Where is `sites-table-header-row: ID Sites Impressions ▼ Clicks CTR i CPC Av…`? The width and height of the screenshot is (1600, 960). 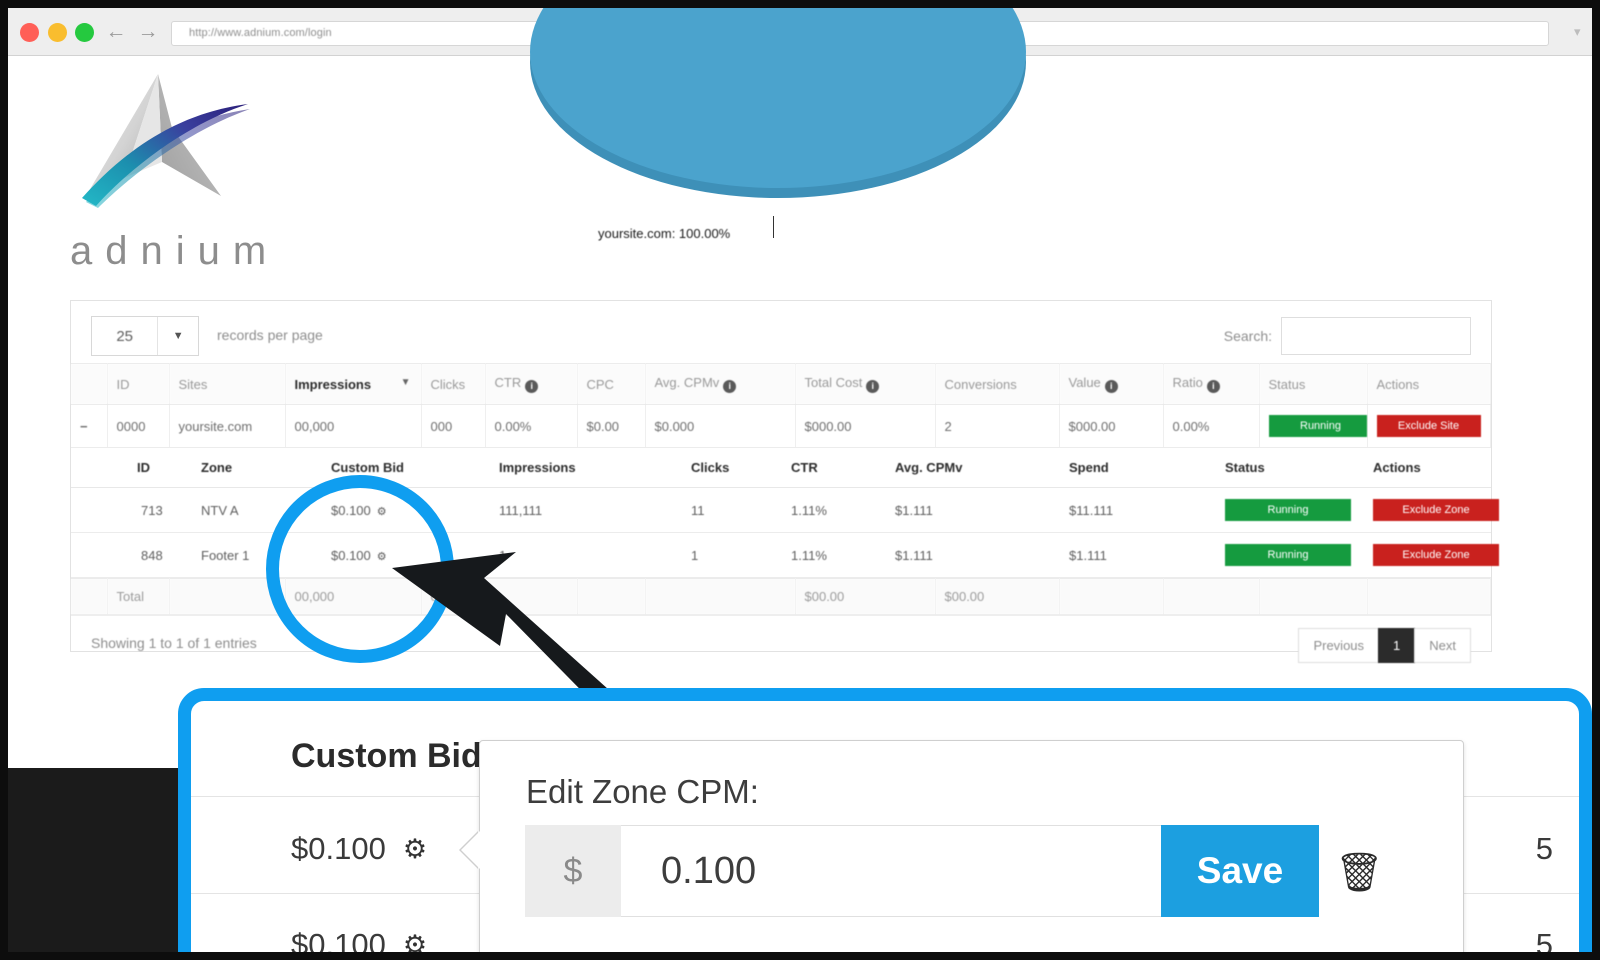
sites-table-header-row: ID Sites Impressions ▼ Clicks CTR i CPC Av… is located at coordinates (781, 384).